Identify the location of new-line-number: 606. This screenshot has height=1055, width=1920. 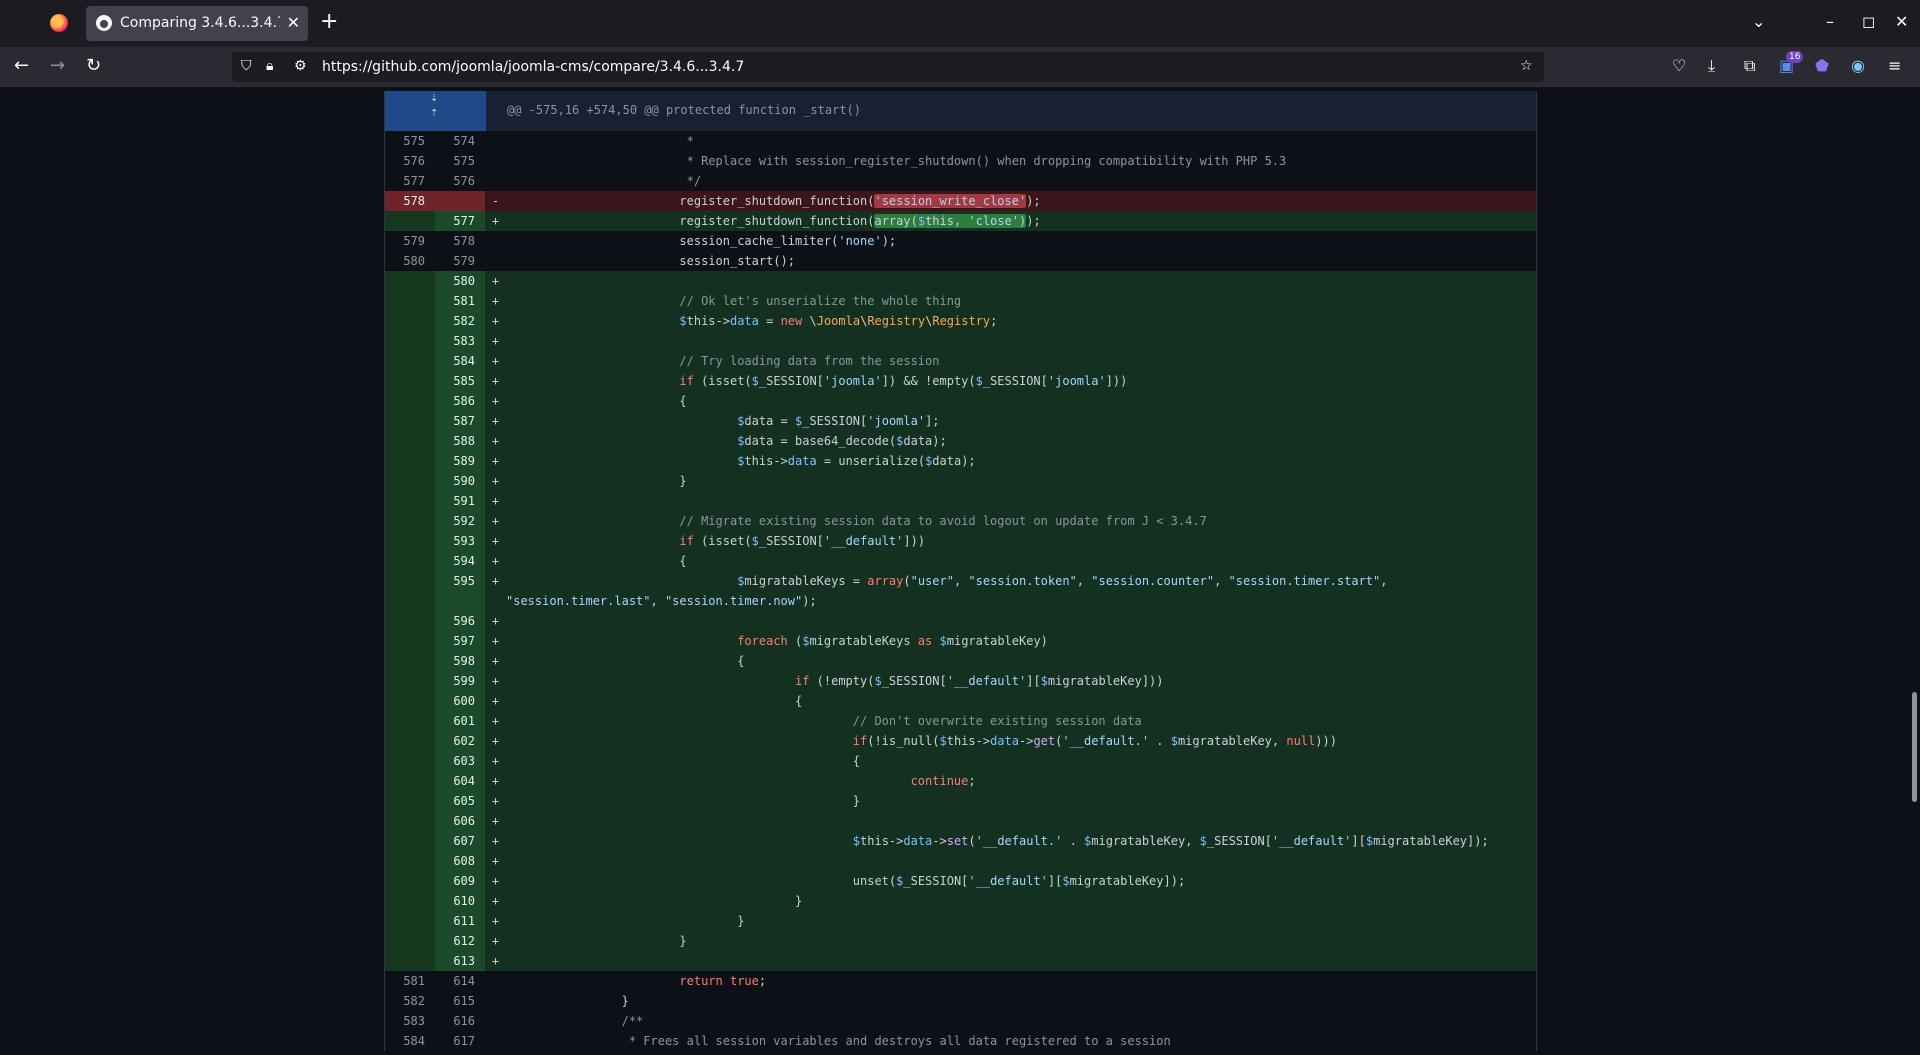
(460, 821).